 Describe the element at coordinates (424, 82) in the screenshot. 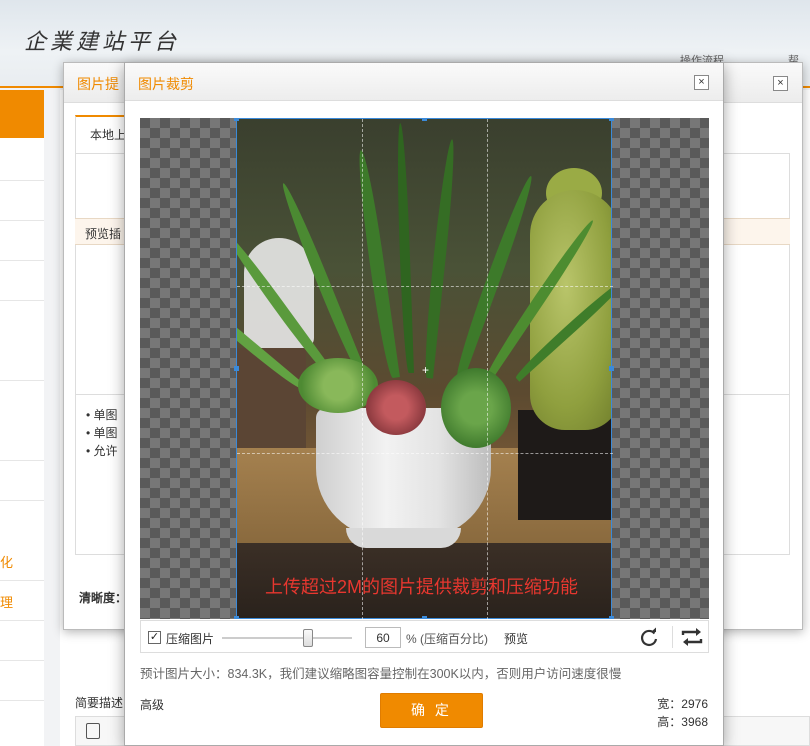

I see `dialog-header: 图片裁剪 ×` at that location.